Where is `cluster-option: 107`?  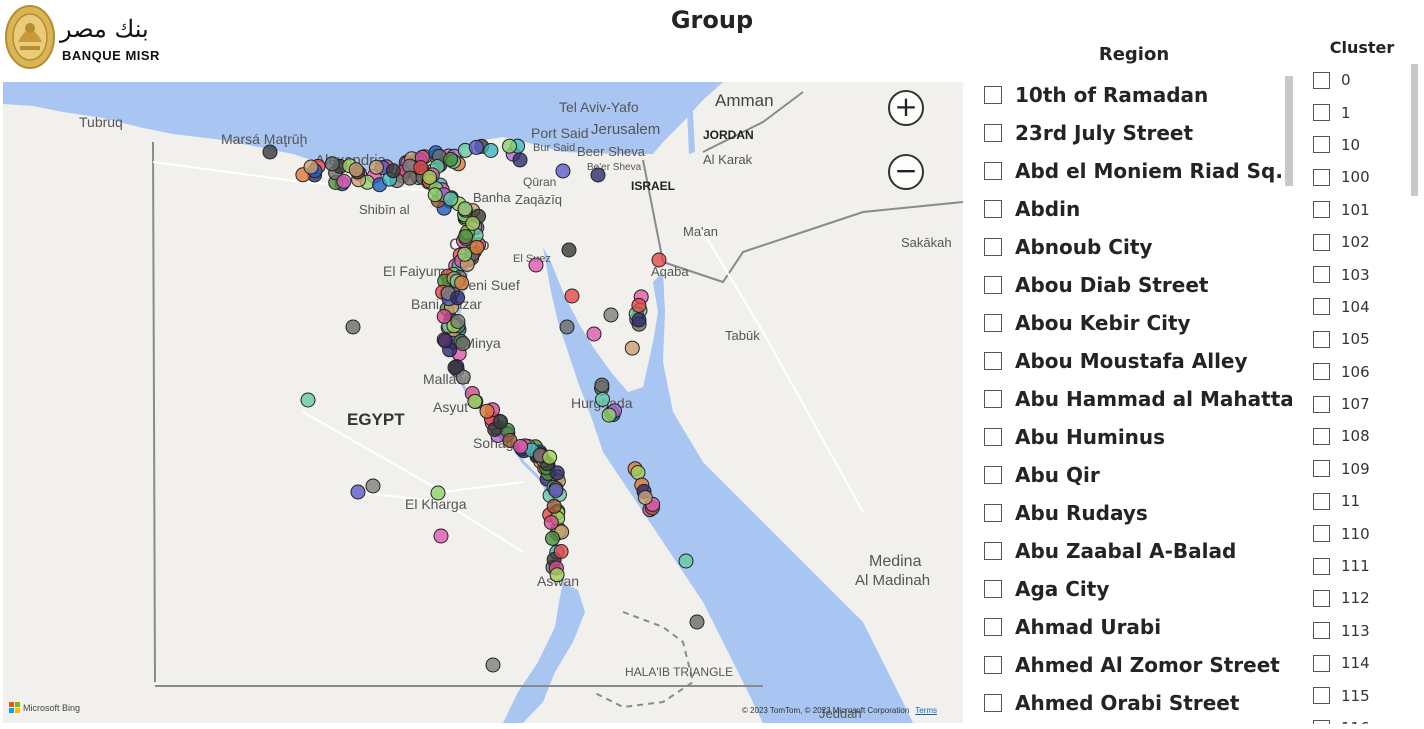
cluster-option: 107 is located at coordinates (1358, 404).